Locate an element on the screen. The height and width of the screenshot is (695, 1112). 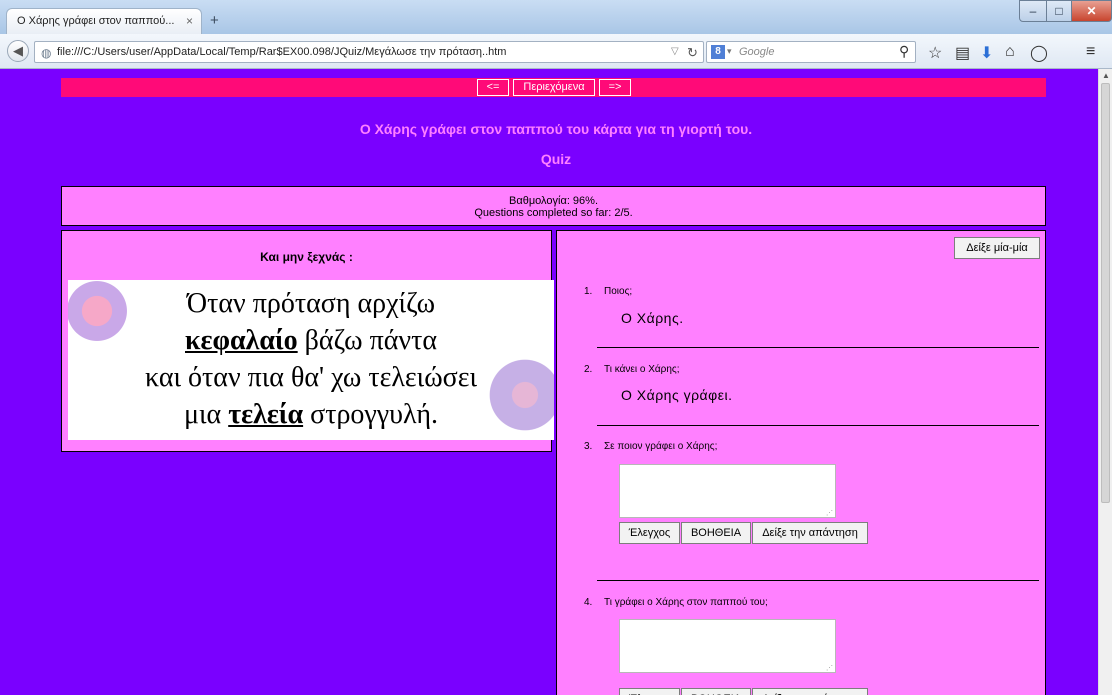
browser-tab-bar: Ο Χάρης γράφει στον παππού... × + – □ ✕ is located at coordinates (556, 17).